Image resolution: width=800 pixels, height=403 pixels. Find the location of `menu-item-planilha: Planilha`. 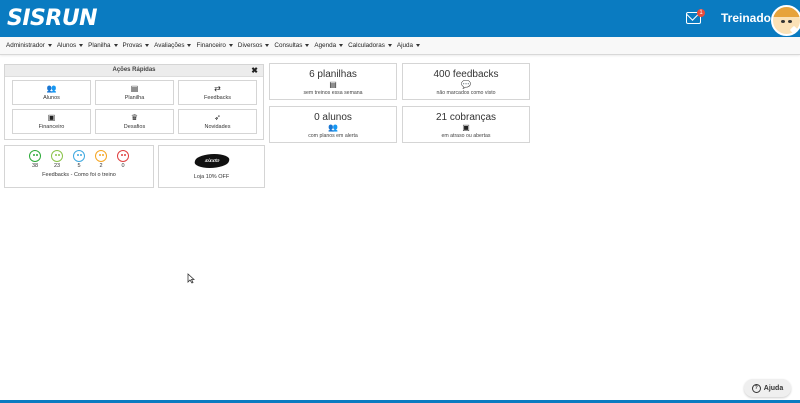

menu-item-planilha: Planilha is located at coordinates (103, 45).